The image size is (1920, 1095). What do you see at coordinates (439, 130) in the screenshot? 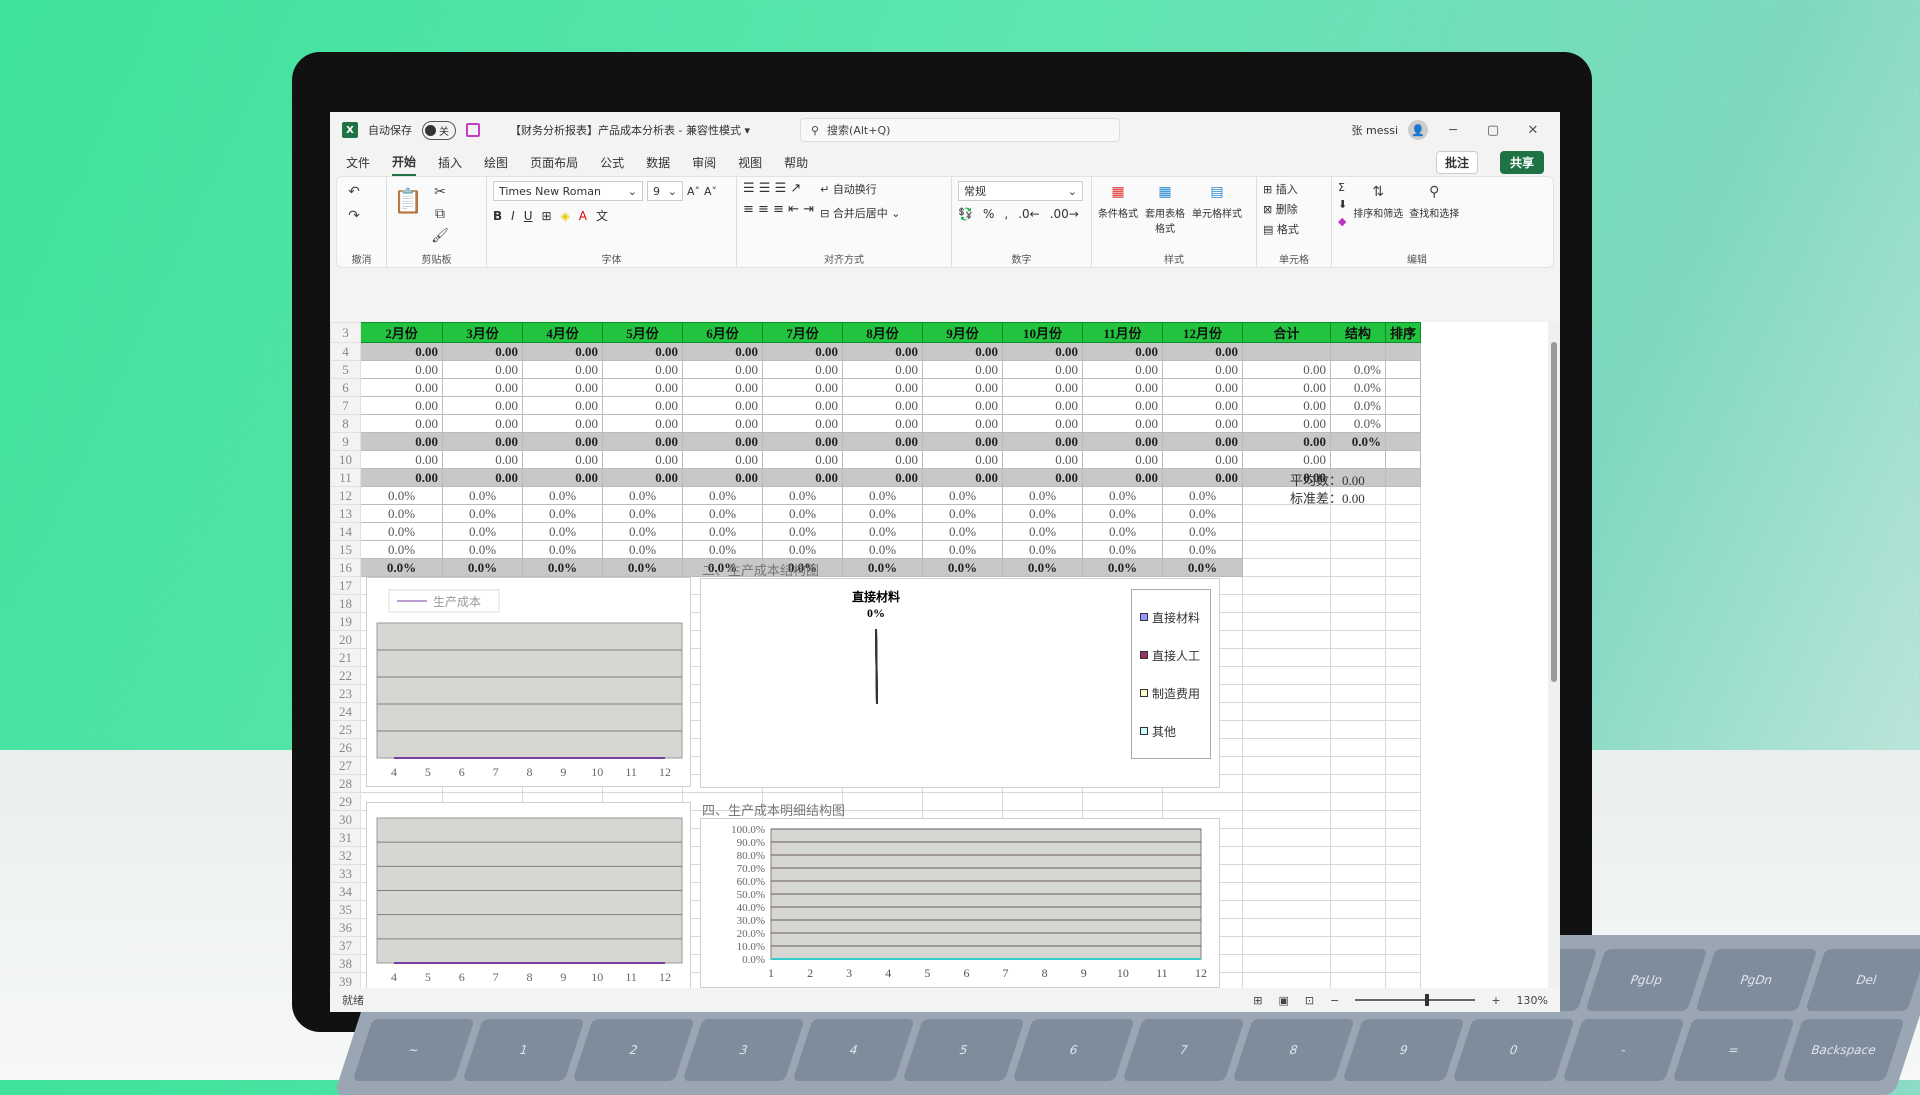
I see `autosave-toggle: 关` at bounding box center [439, 130].